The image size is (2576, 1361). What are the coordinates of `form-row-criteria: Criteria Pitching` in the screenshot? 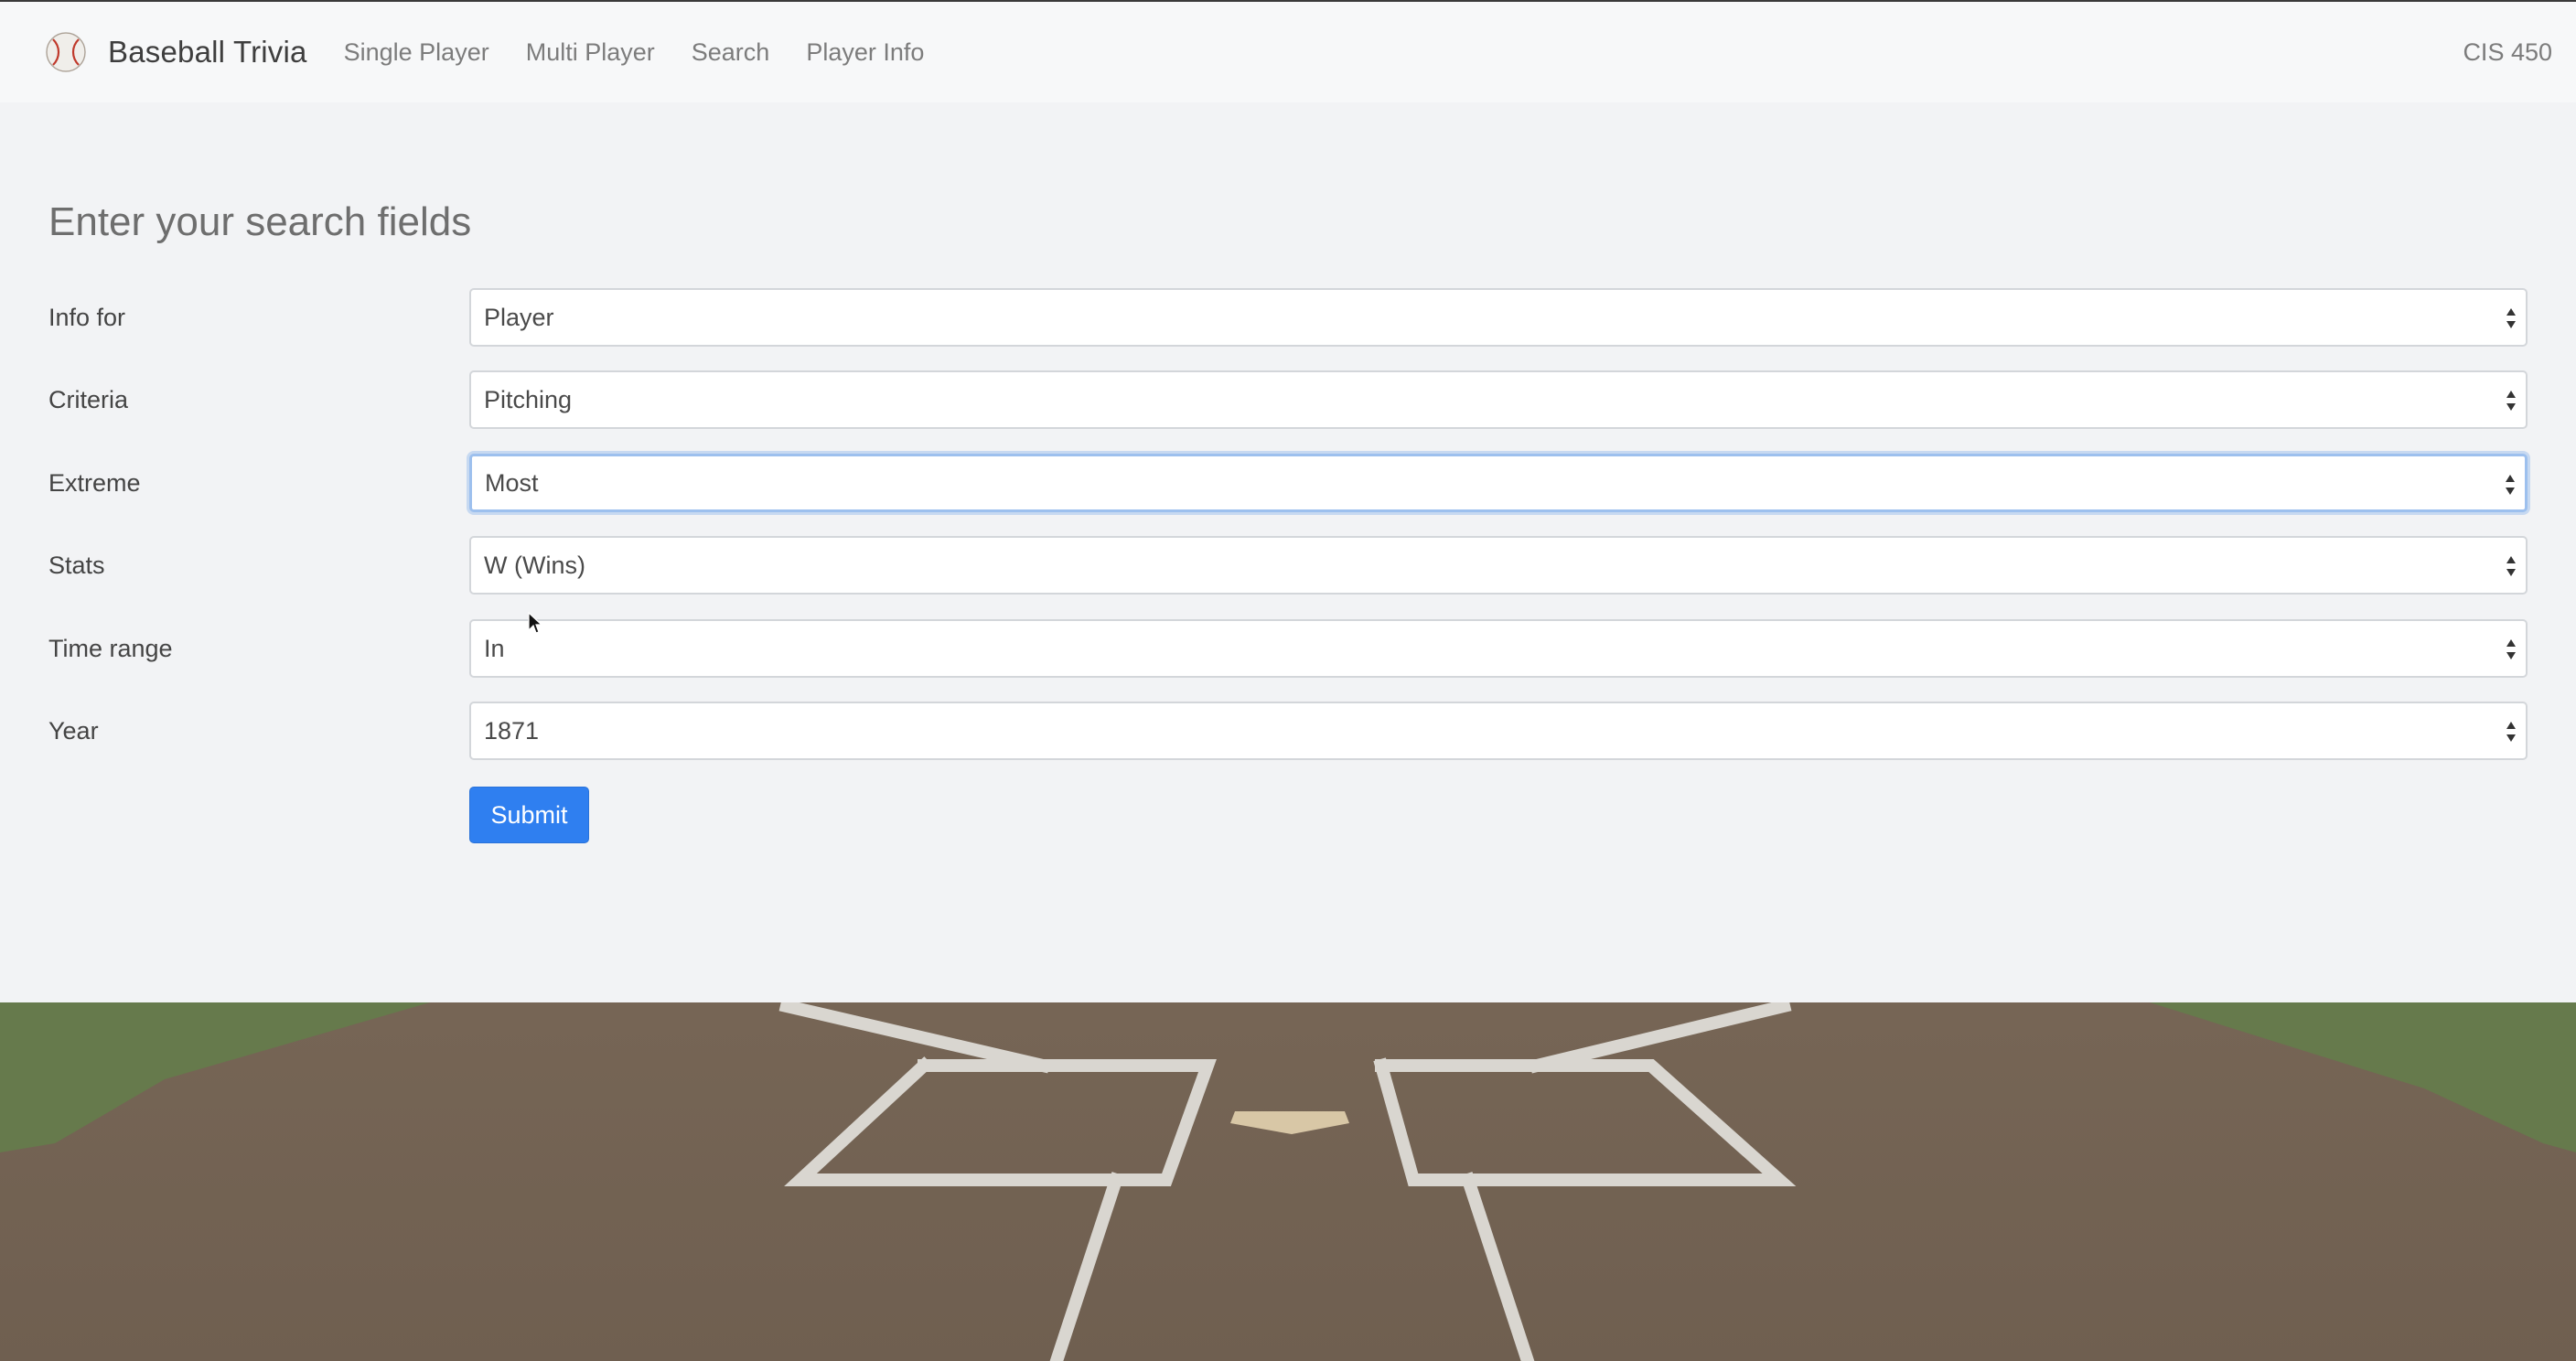 It's located at (1288, 399).